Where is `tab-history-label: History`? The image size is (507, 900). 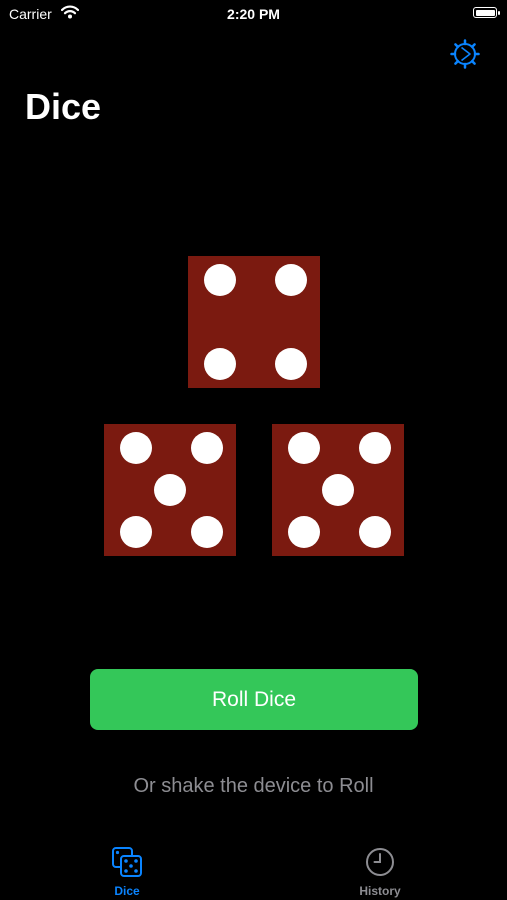 tab-history-label: History is located at coordinates (380, 891).